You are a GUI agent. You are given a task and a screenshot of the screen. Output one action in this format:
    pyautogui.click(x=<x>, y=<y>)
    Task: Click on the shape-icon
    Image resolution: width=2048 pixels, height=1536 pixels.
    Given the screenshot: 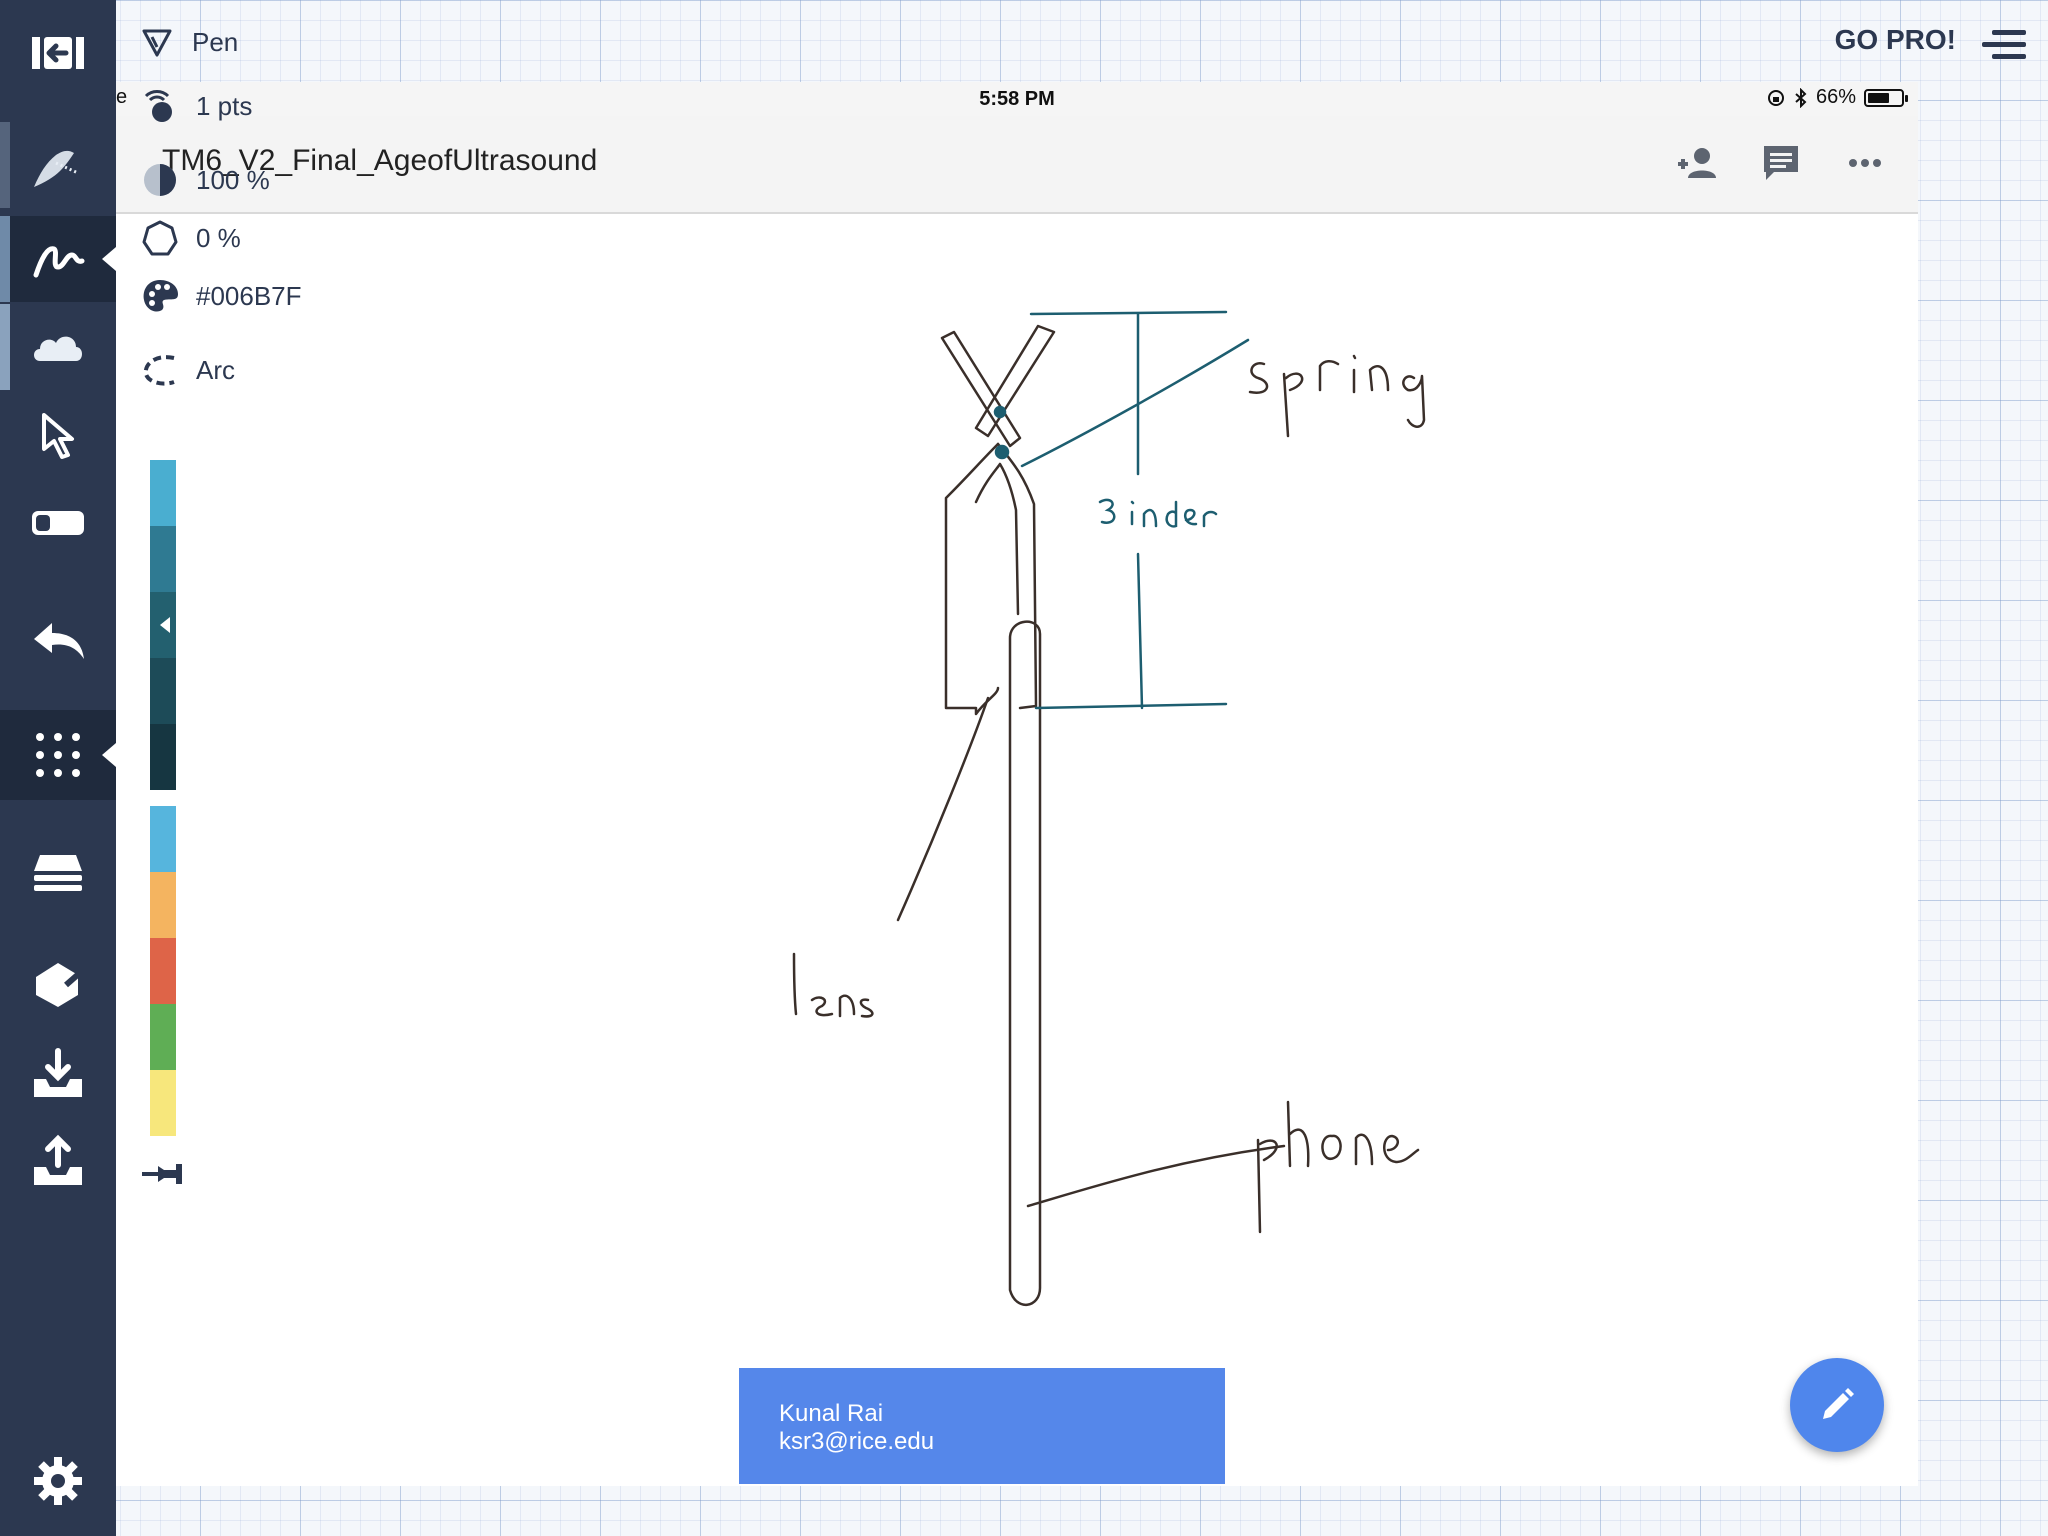 What is the action you would take?
    pyautogui.click(x=60, y=985)
    